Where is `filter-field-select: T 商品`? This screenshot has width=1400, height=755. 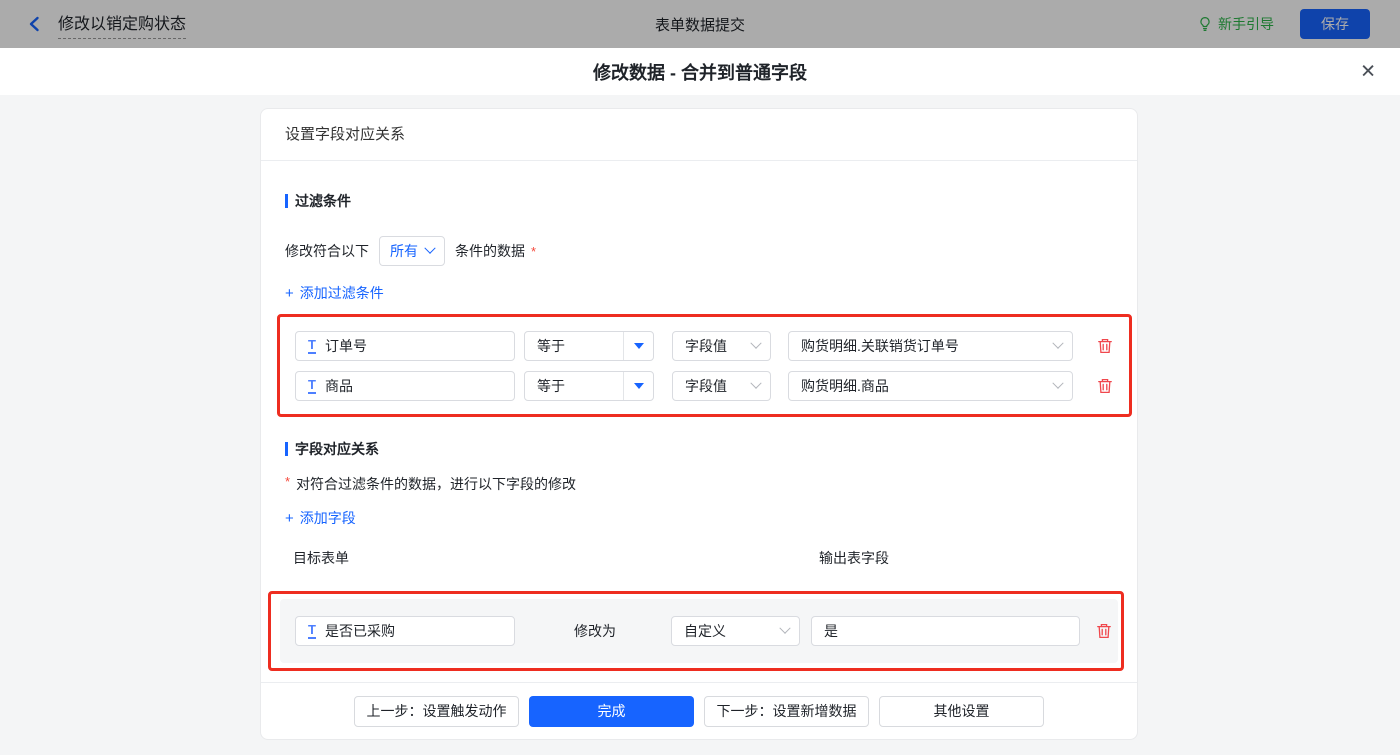
filter-field-select: T 商品 is located at coordinates (405, 386).